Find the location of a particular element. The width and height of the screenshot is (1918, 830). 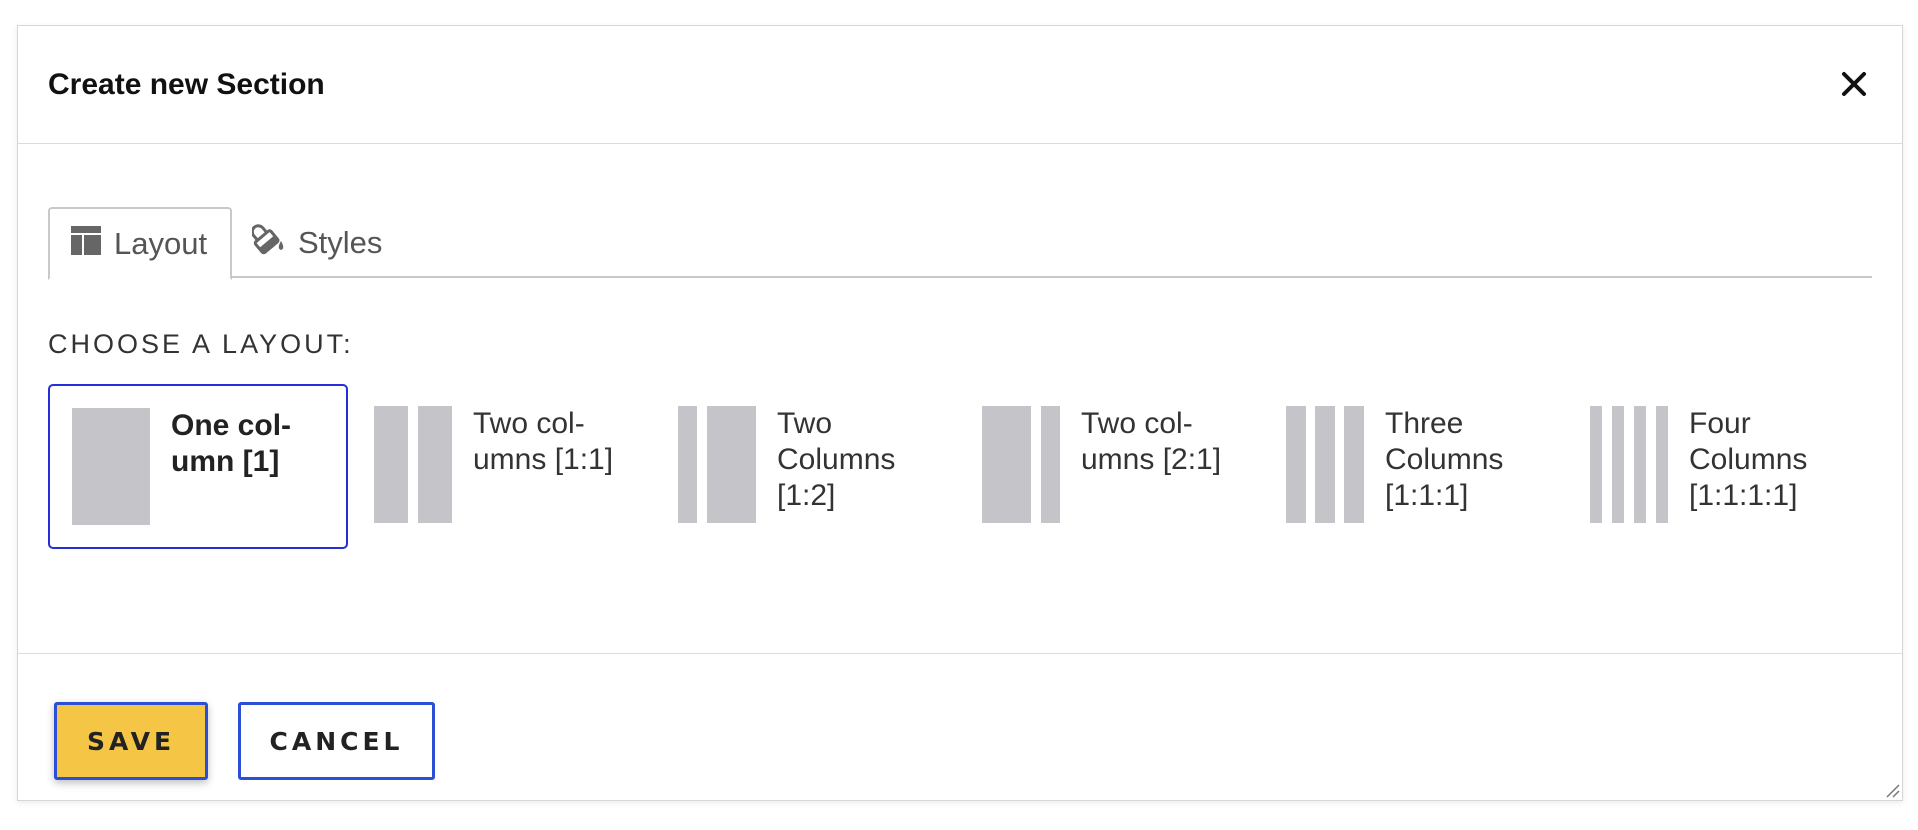

layout-option-label: Four Columns [1:1:1:1] is located at coordinates (1748, 459).